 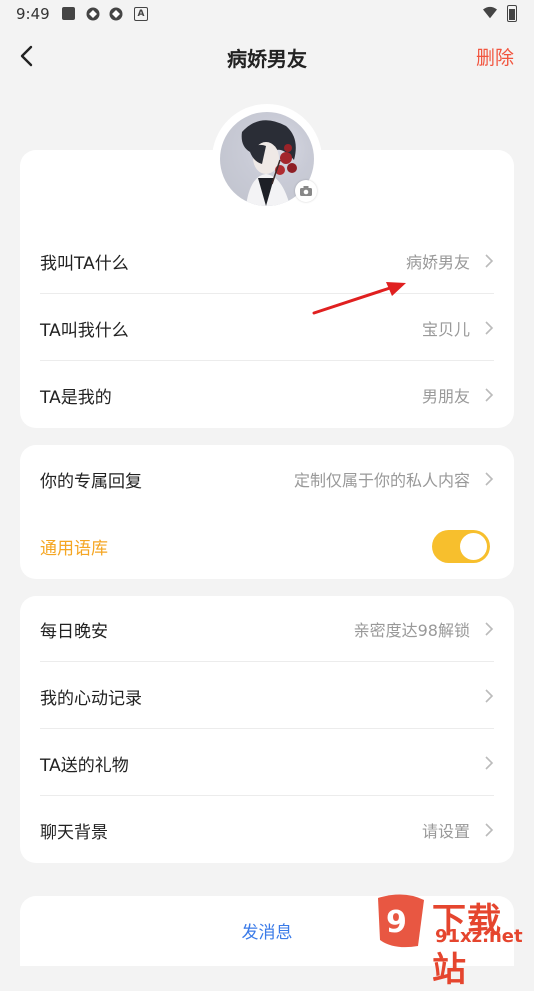 What do you see at coordinates (267, 763) in the screenshot?
I see `row-gifts-from-ta: TA送的礼物` at bounding box center [267, 763].